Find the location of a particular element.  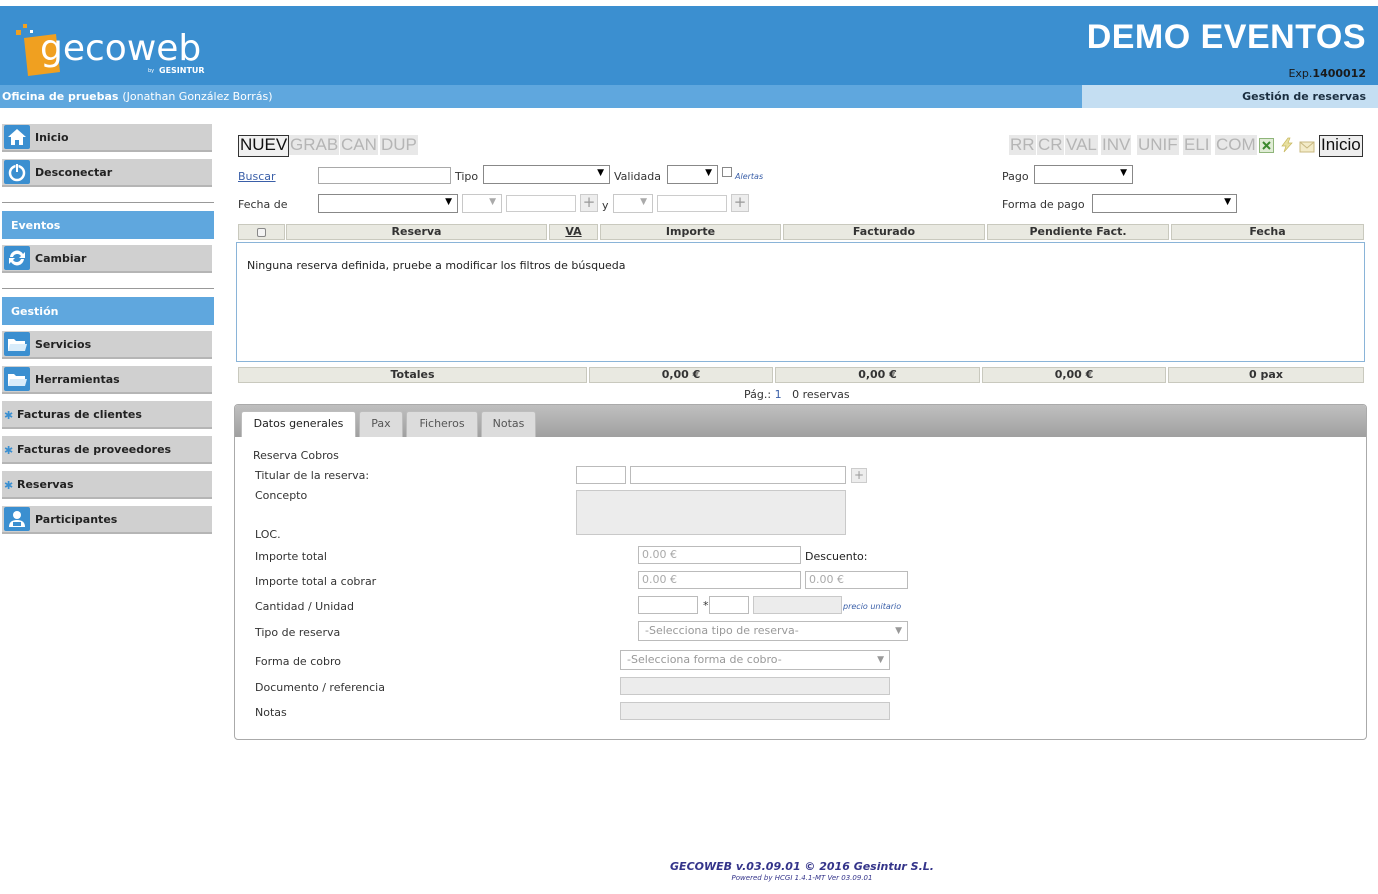

documento-input is located at coordinates (755, 686).